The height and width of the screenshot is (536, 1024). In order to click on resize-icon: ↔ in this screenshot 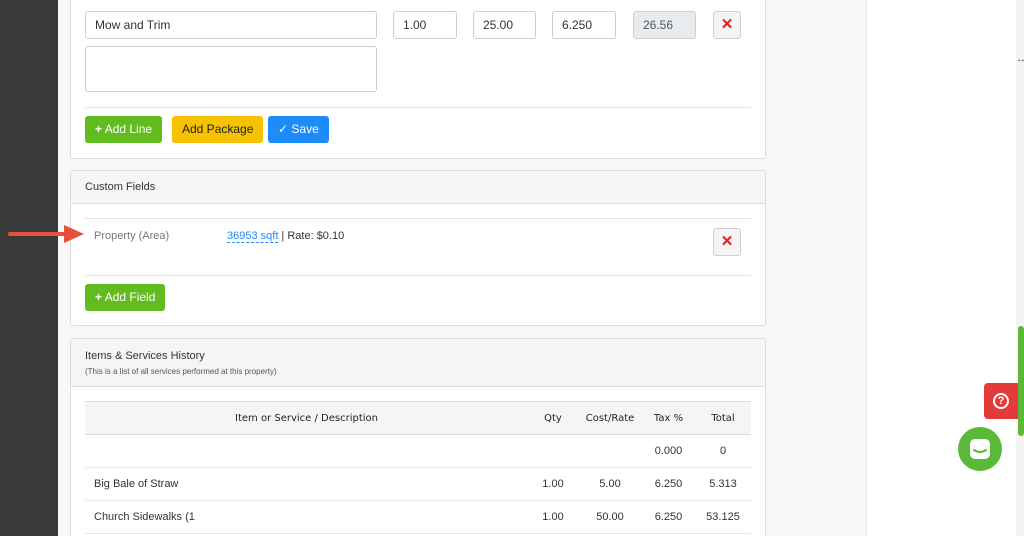, I will do `click(1020, 59)`.